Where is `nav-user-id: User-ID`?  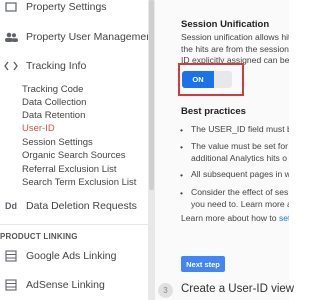 nav-user-id: User-ID is located at coordinates (38, 128).